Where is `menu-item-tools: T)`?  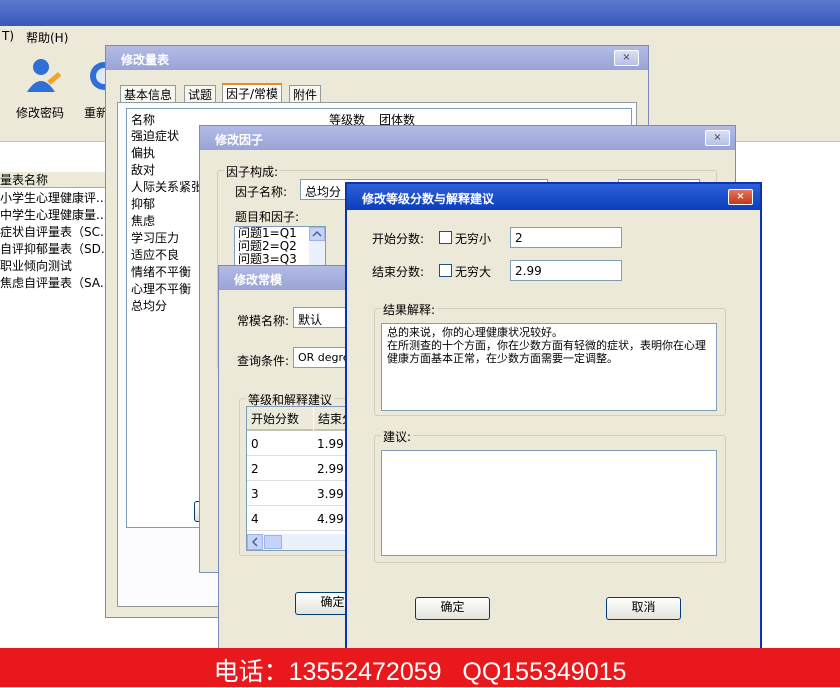 menu-item-tools: T) is located at coordinates (8, 36).